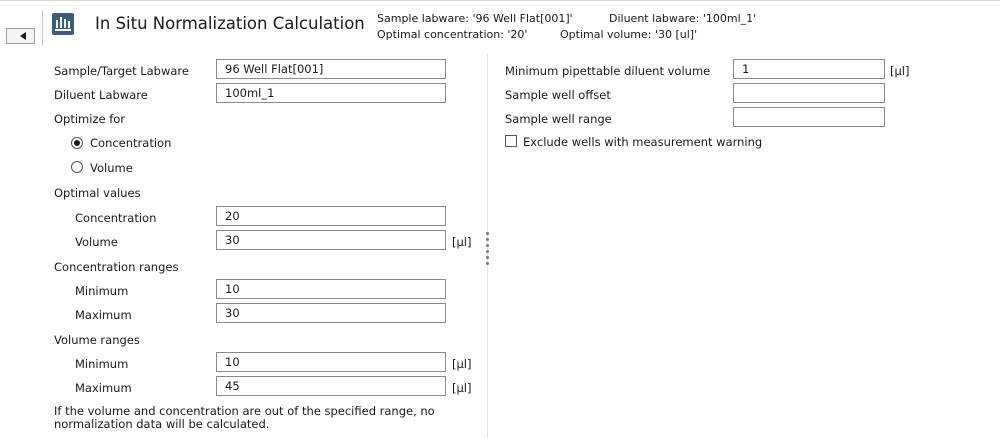  Describe the element at coordinates (331, 289) in the screenshot. I see `concentration-minimum-field` at that location.